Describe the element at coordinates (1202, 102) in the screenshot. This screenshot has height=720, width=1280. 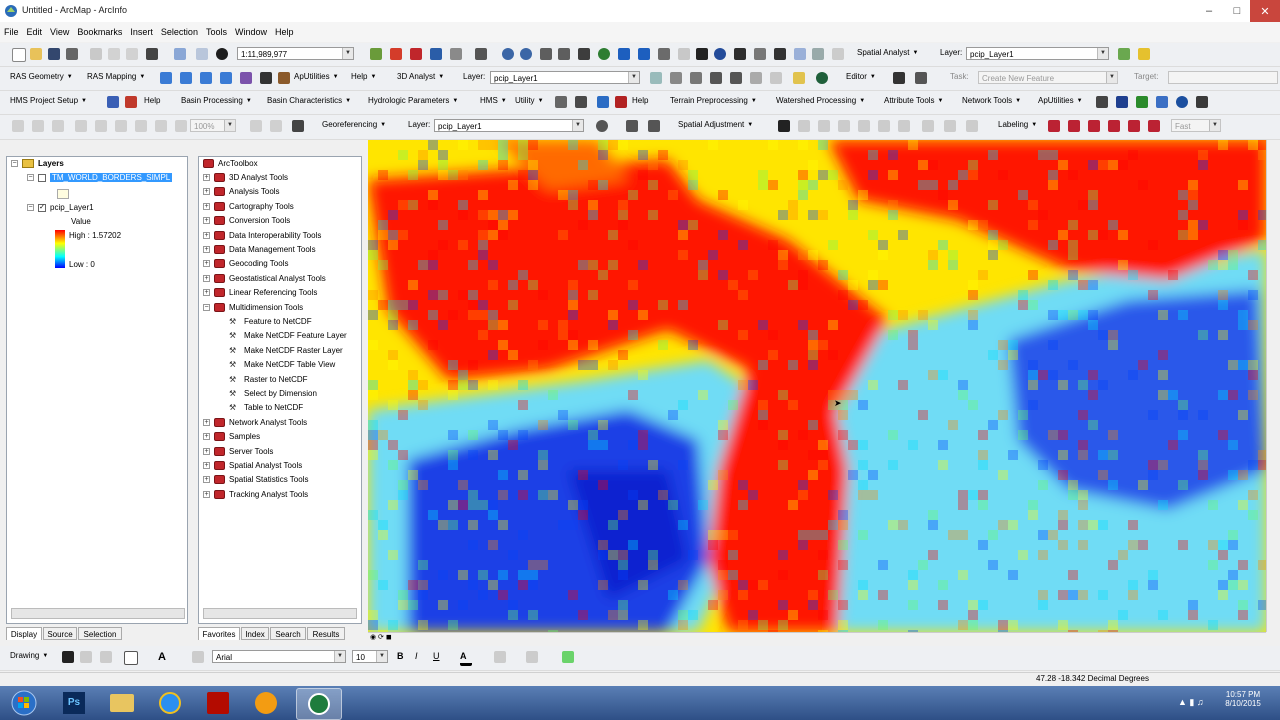
I see `archydro-tool5-icon` at that location.